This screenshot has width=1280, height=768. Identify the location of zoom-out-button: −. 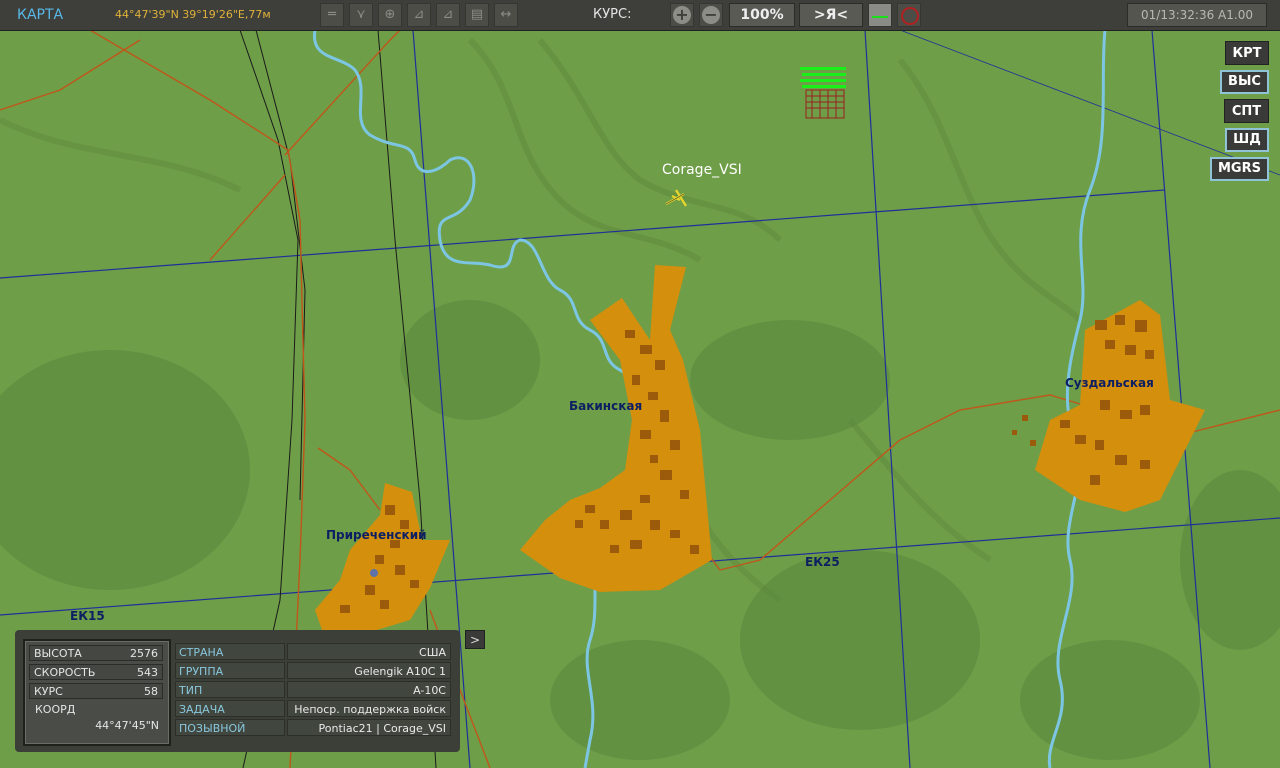
(711, 15).